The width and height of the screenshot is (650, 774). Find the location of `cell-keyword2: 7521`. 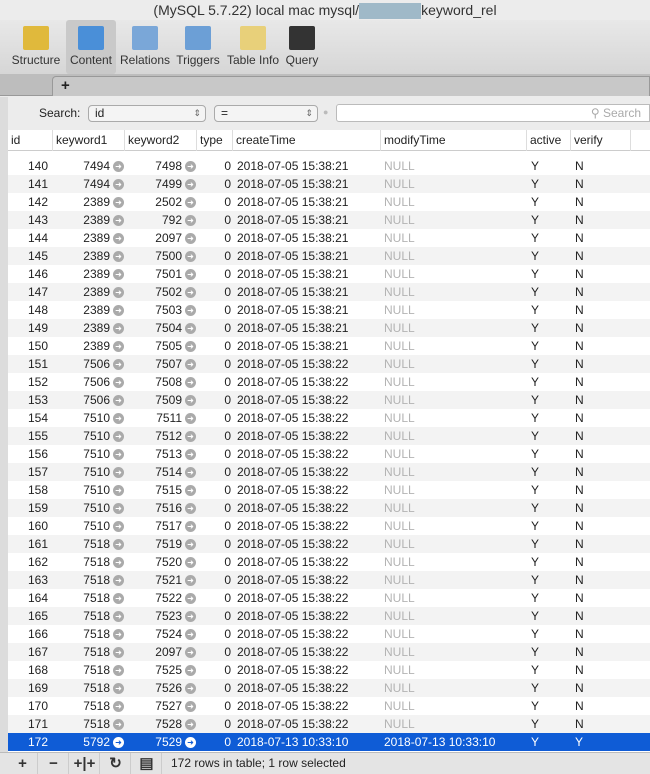

cell-keyword2: 7521 is located at coordinates (153, 580).